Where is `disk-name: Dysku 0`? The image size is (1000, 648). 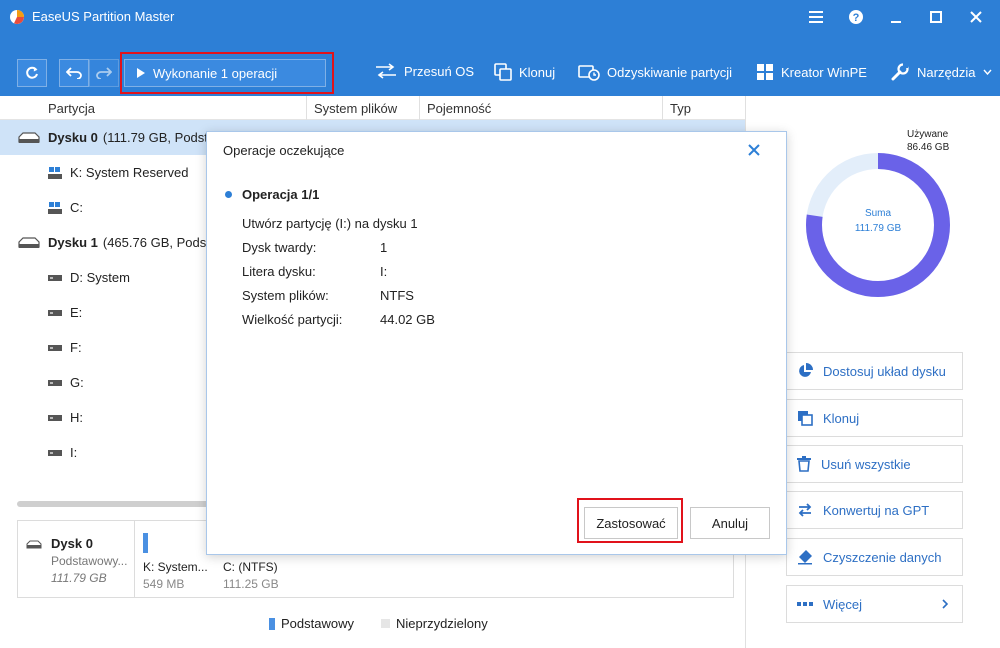 disk-name: Dysku 0 is located at coordinates (73, 137).